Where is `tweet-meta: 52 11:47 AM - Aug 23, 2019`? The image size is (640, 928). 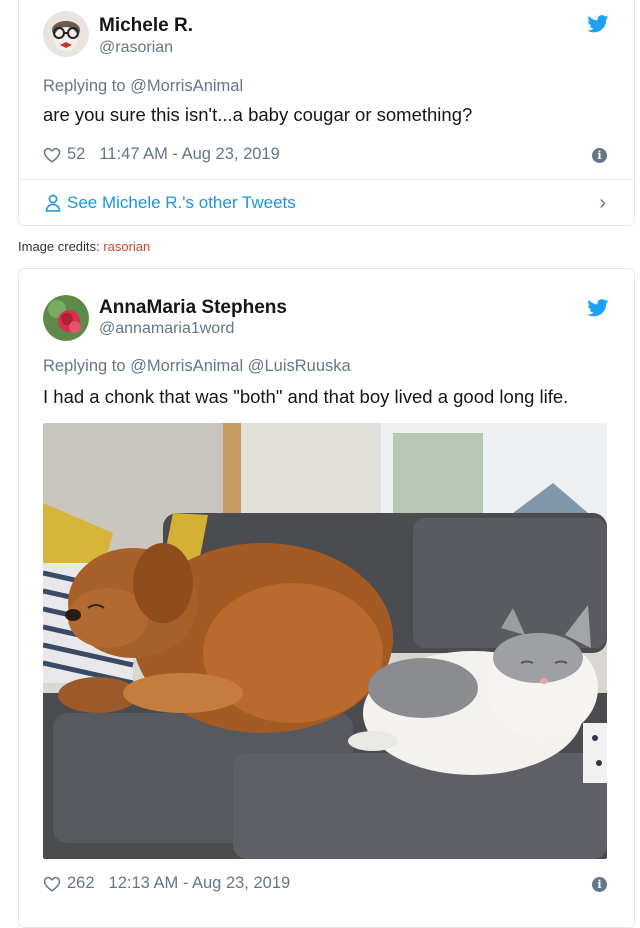 tweet-meta: 52 11:47 AM - Aug 23, 2019 is located at coordinates (161, 154).